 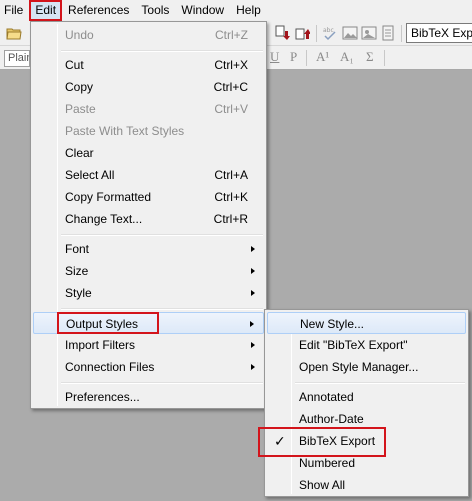 What do you see at coordinates (280, 441) in the screenshot?
I see `checkmark-icon: ✓` at bounding box center [280, 441].